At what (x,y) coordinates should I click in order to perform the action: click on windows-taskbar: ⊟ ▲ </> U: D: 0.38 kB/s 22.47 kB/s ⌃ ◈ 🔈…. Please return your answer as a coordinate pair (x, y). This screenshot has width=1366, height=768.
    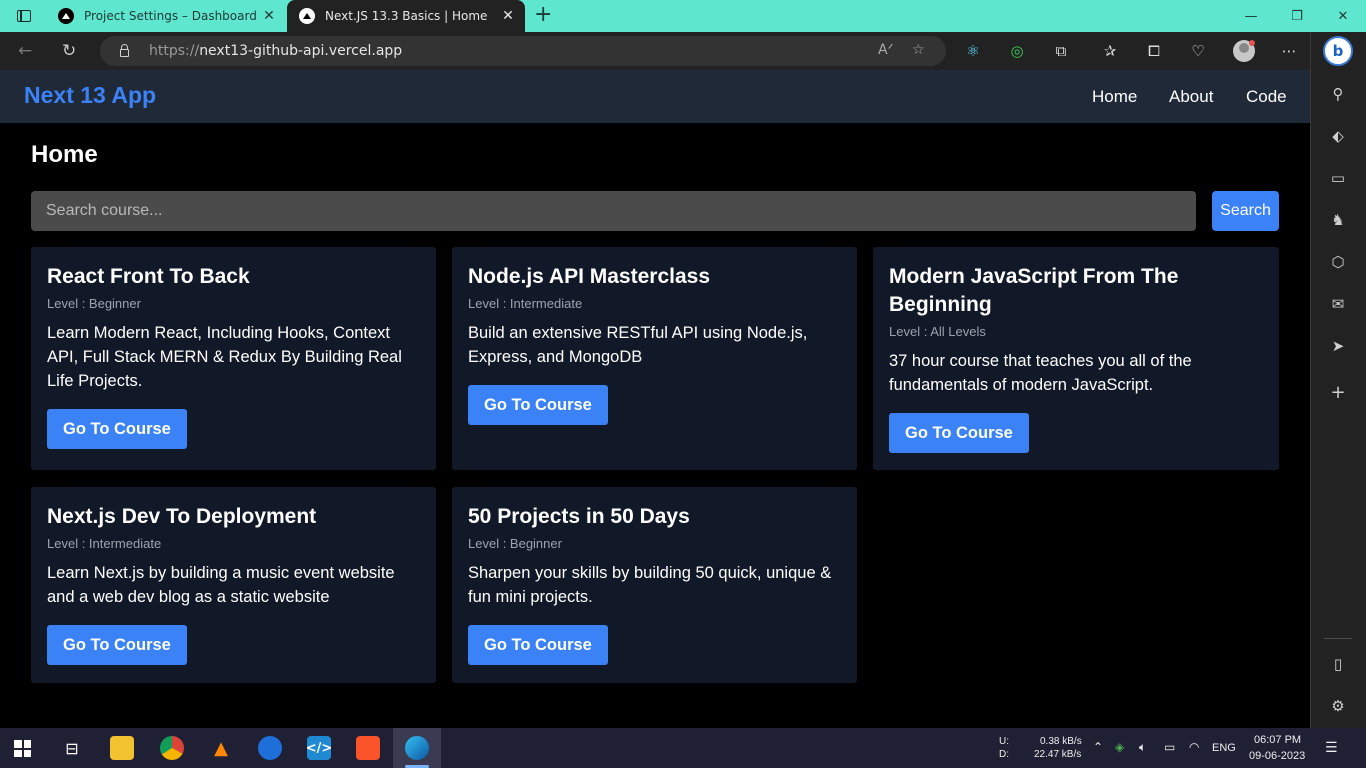
    Looking at the image, I should click on (683, 748).